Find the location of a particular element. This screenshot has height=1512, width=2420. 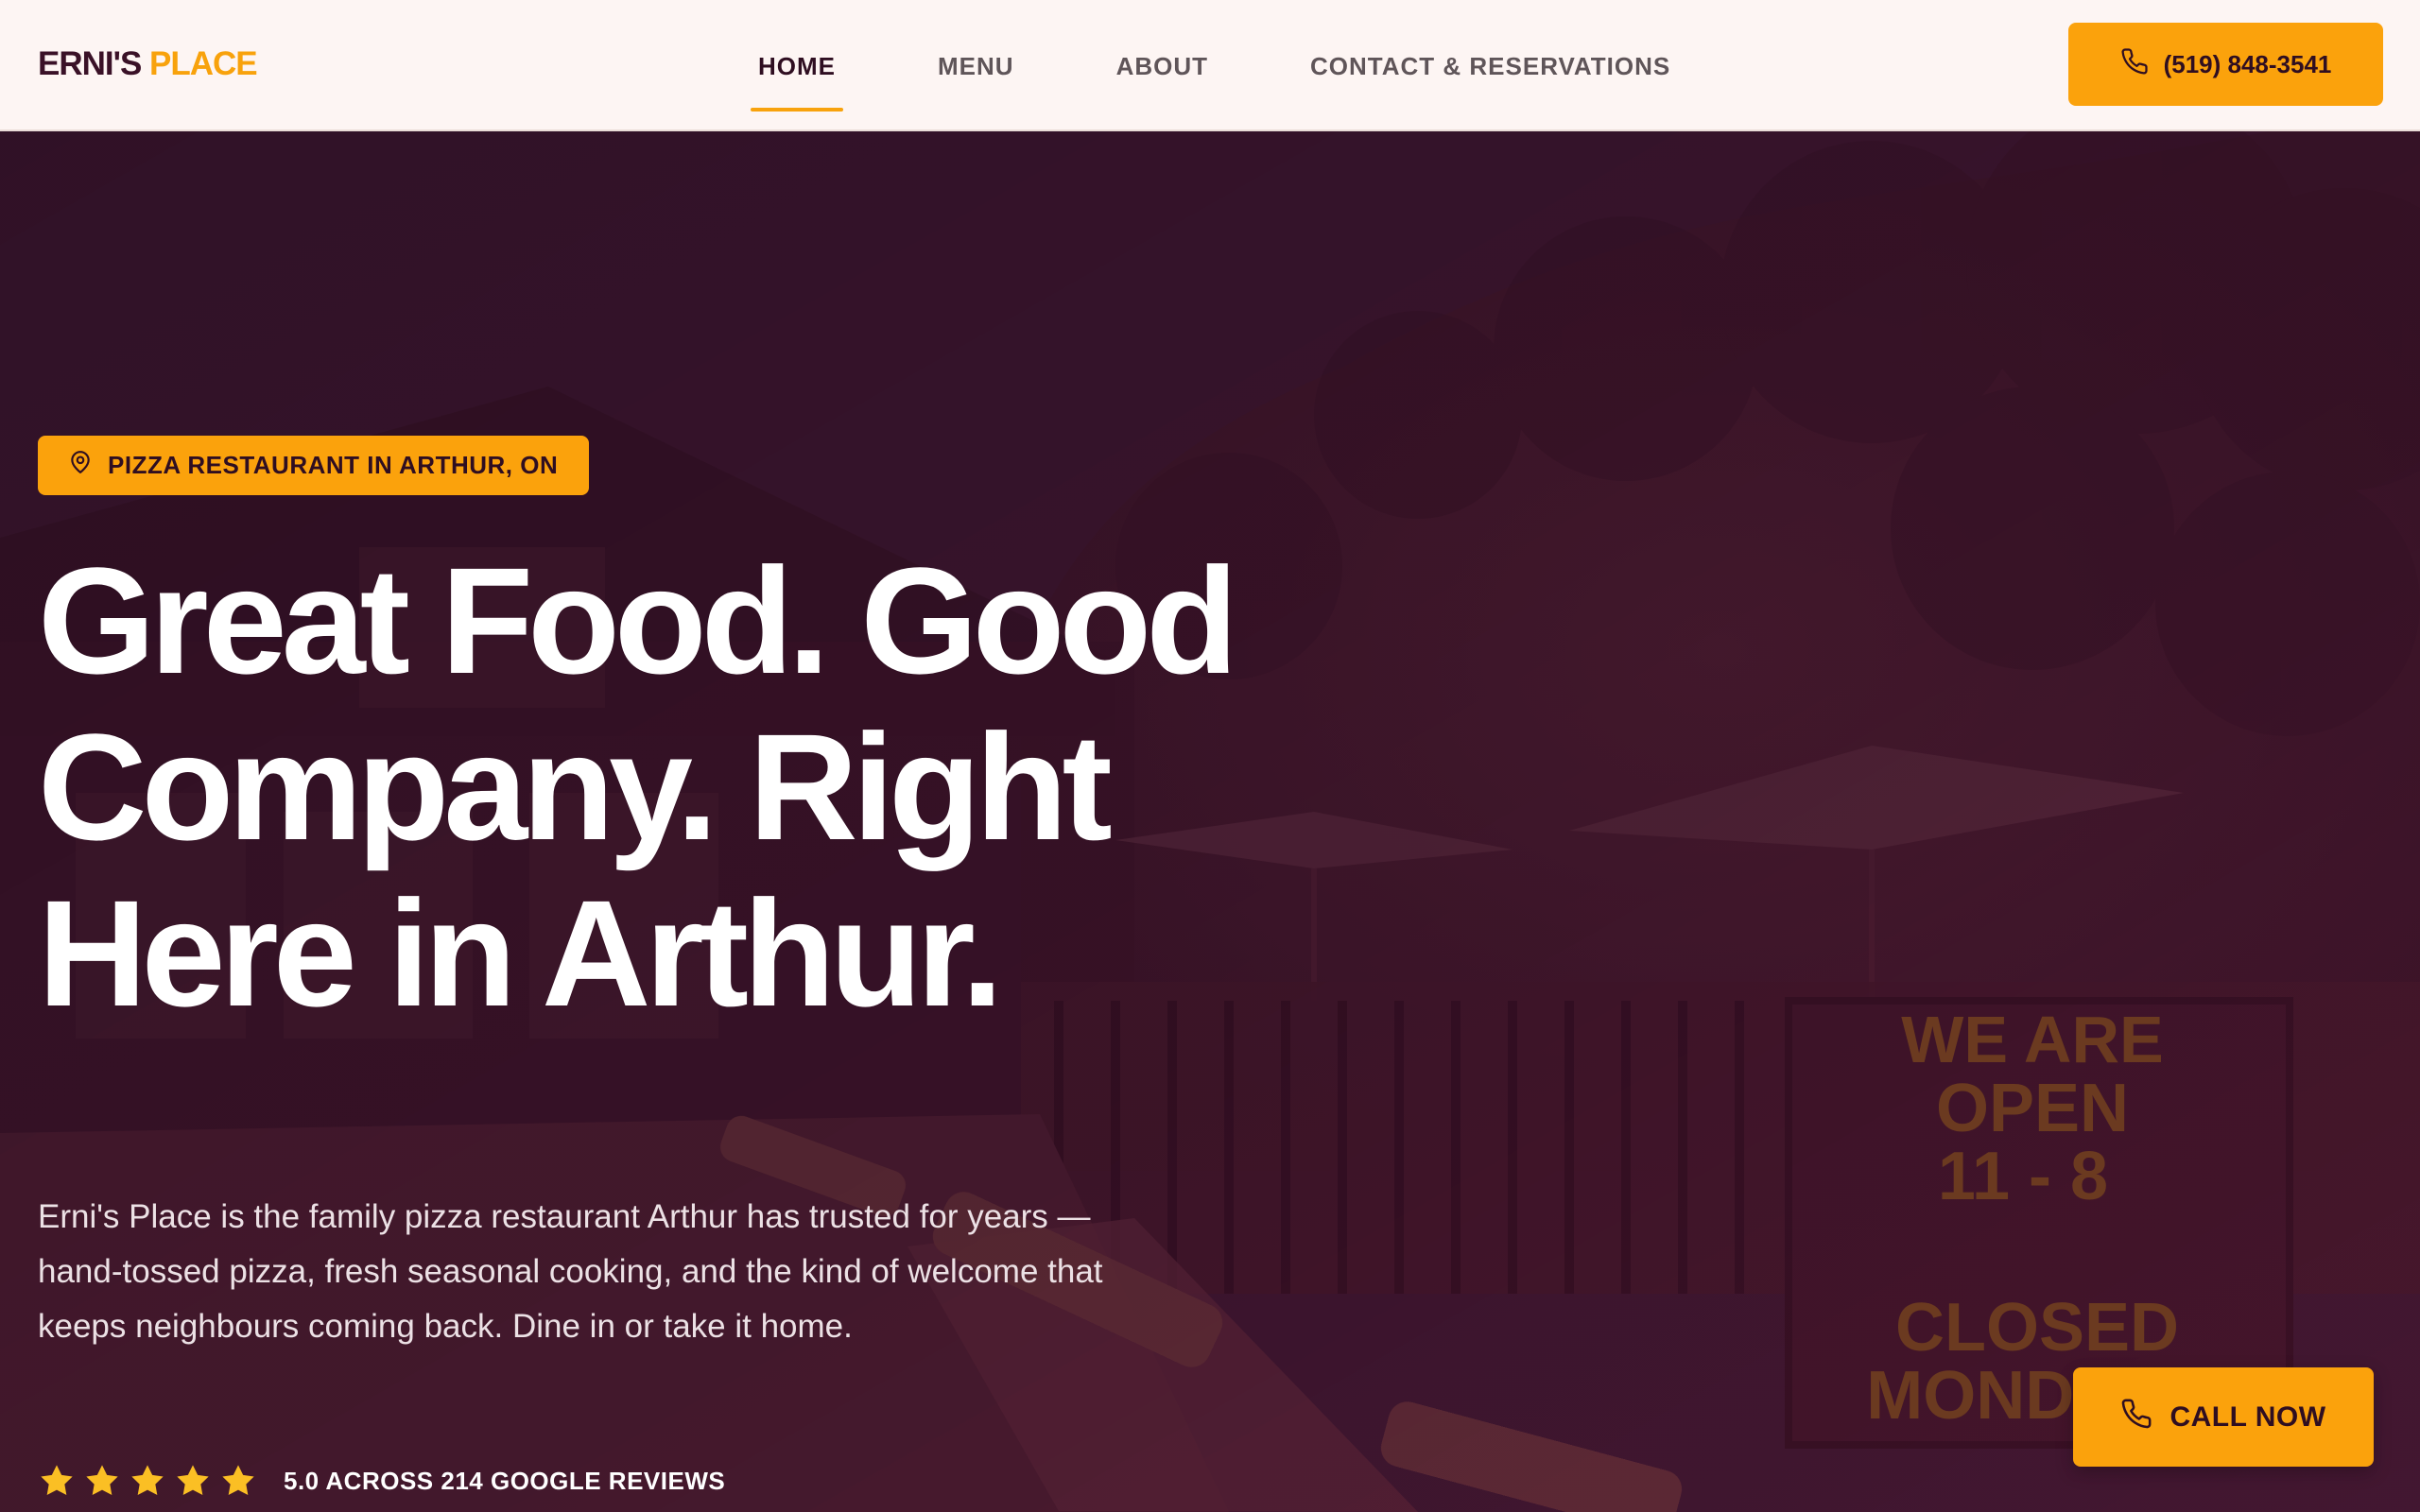

nav-item-contact-reservations: CONTACT & RESERVATIONS is located at coordinates (1490, 73).